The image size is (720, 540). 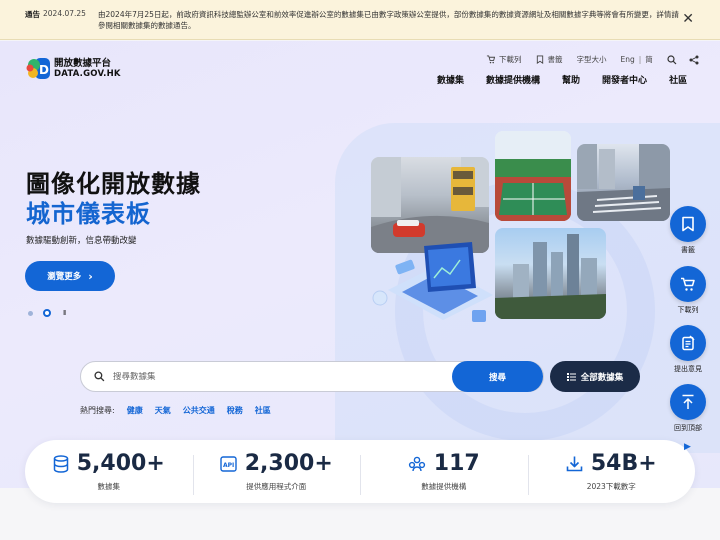 What do you see at coordinates (688, 402) in the screenshot?
I see `back-to-top-icon` at bounding box center [688, 402].